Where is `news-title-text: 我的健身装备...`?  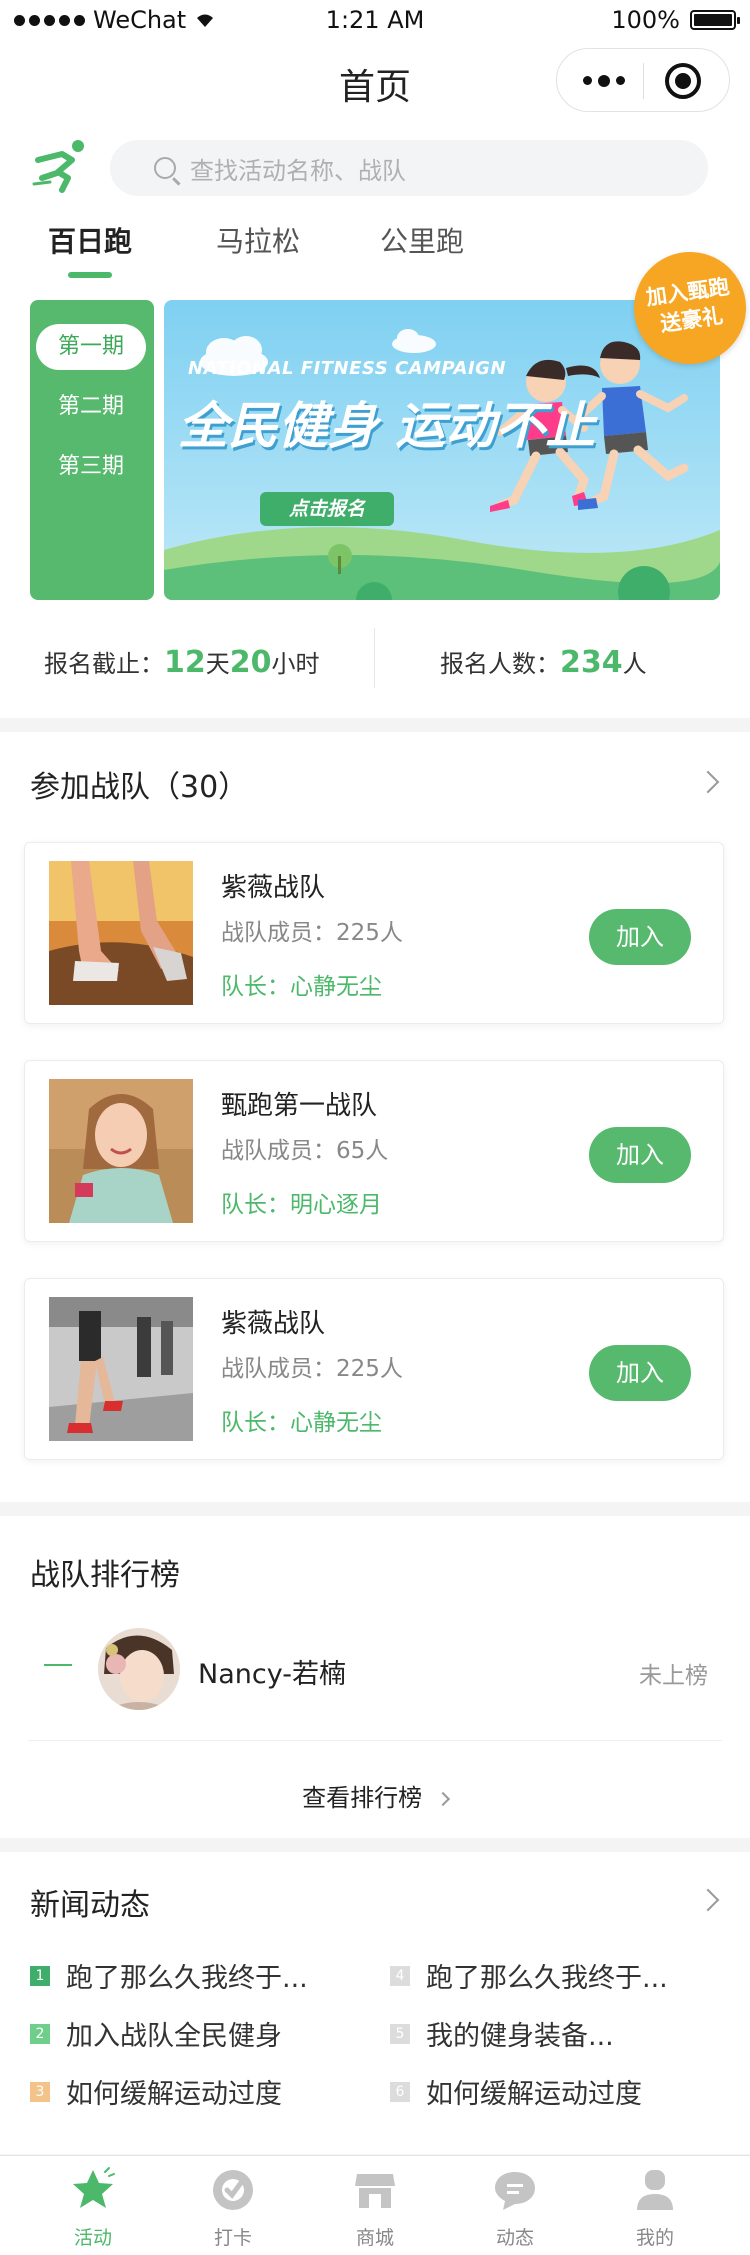 news-title-text: 我的健身装备... is located at coordinates (520, 2036).